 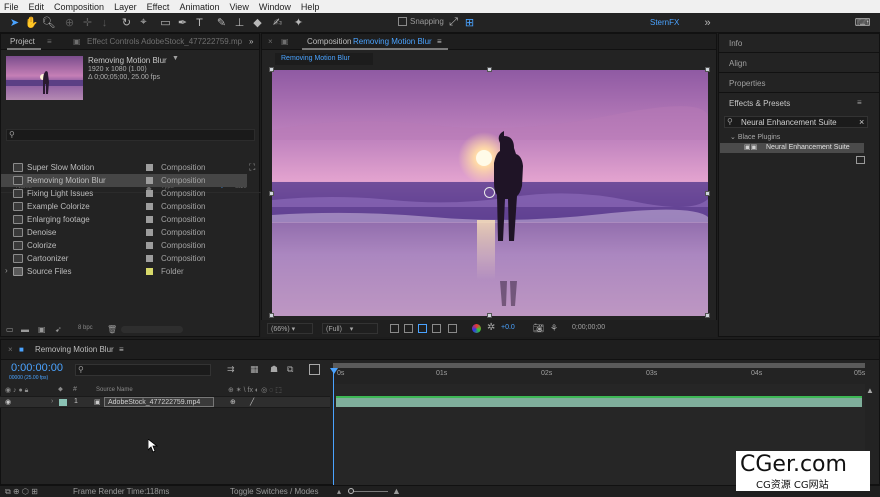 What do you see at coordinates (79, 7) in the screenshot?
I see `menu-composition: Composition` at bounding box center [79, 7].